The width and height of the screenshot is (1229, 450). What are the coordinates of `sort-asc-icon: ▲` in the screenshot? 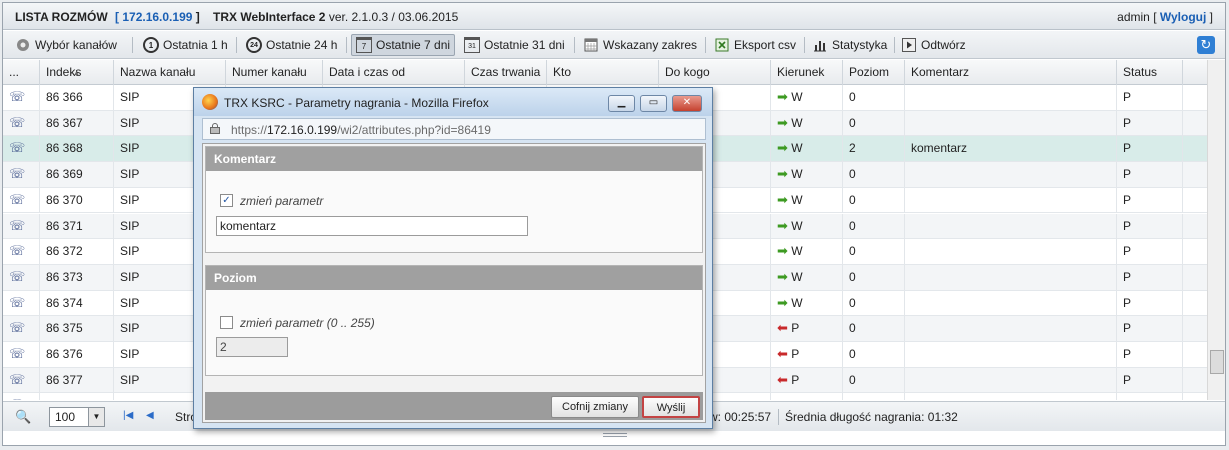 It's located at (76, 73).